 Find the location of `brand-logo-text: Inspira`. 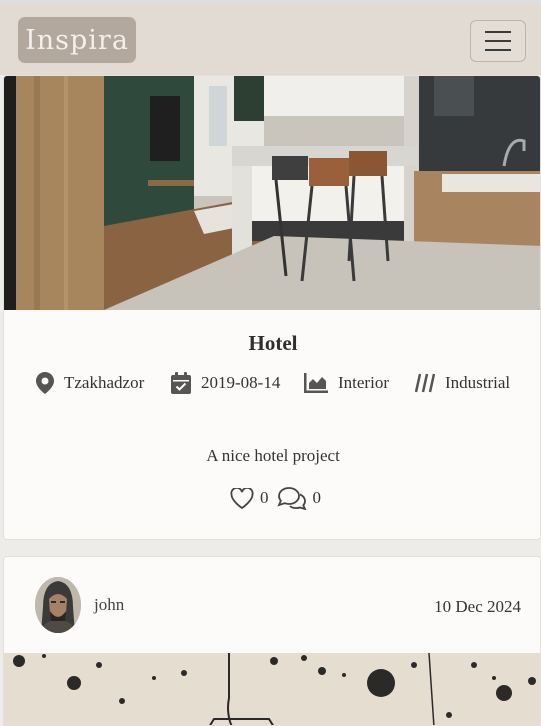

brand-logo-text: Inspira is located at coordinates (77, 40).